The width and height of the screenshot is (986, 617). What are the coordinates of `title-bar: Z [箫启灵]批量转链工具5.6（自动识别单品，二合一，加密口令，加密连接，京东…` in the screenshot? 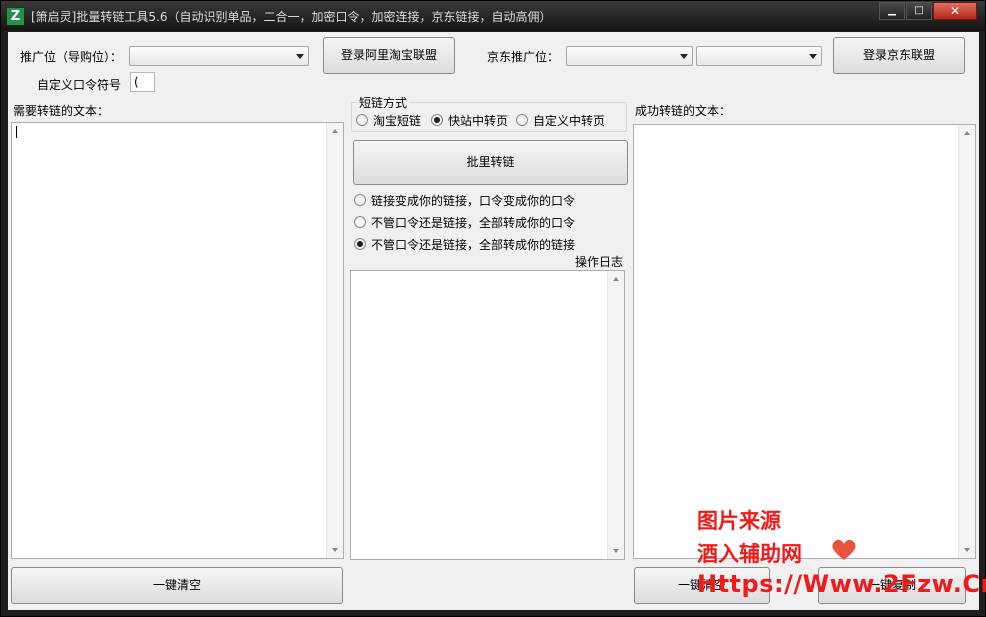 It's located at (493, 16).